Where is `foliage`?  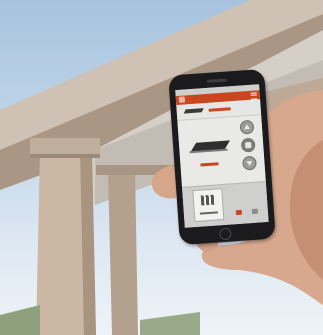 foliage is located at coordinates (20, 320).